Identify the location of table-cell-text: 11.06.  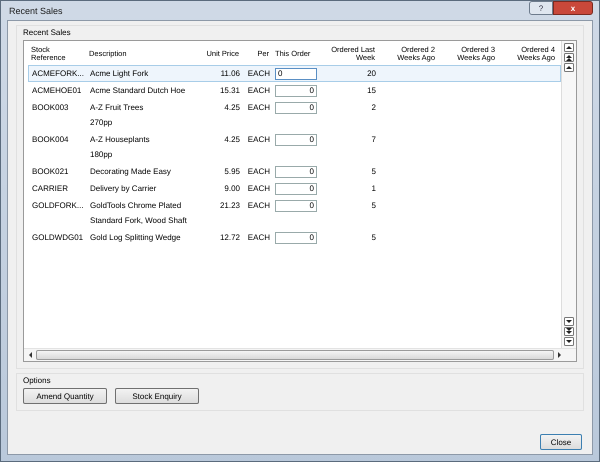
(230, 74).